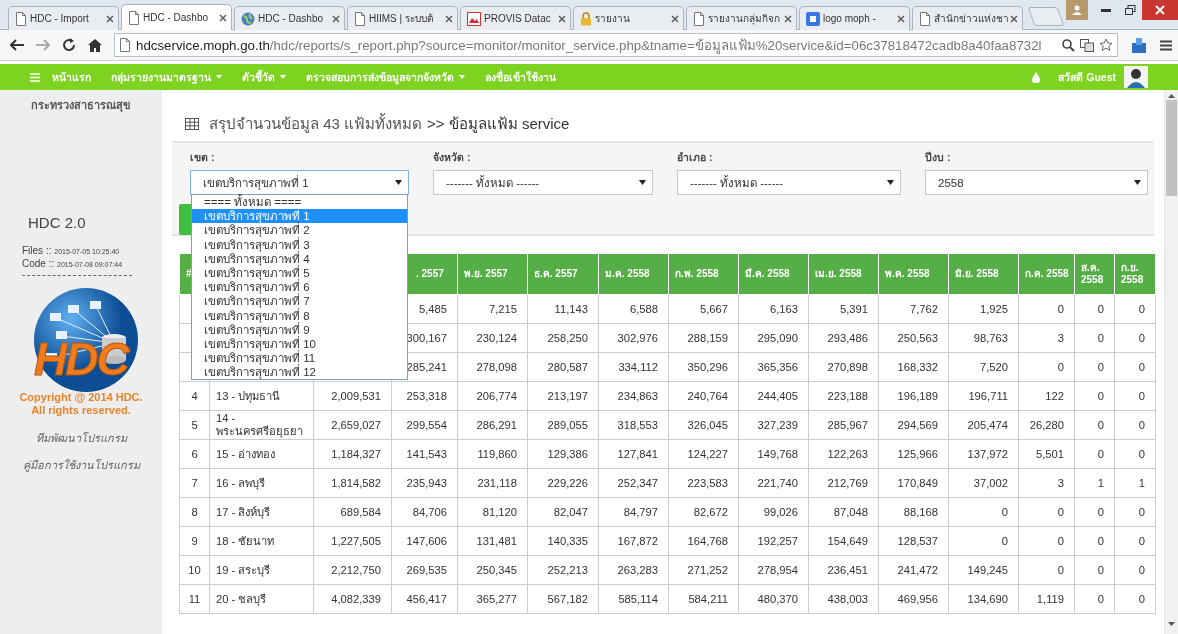 This screenshot has height=634, width=1178. I want to click on column-header: เม.ย. 2558, so click(838, 273).